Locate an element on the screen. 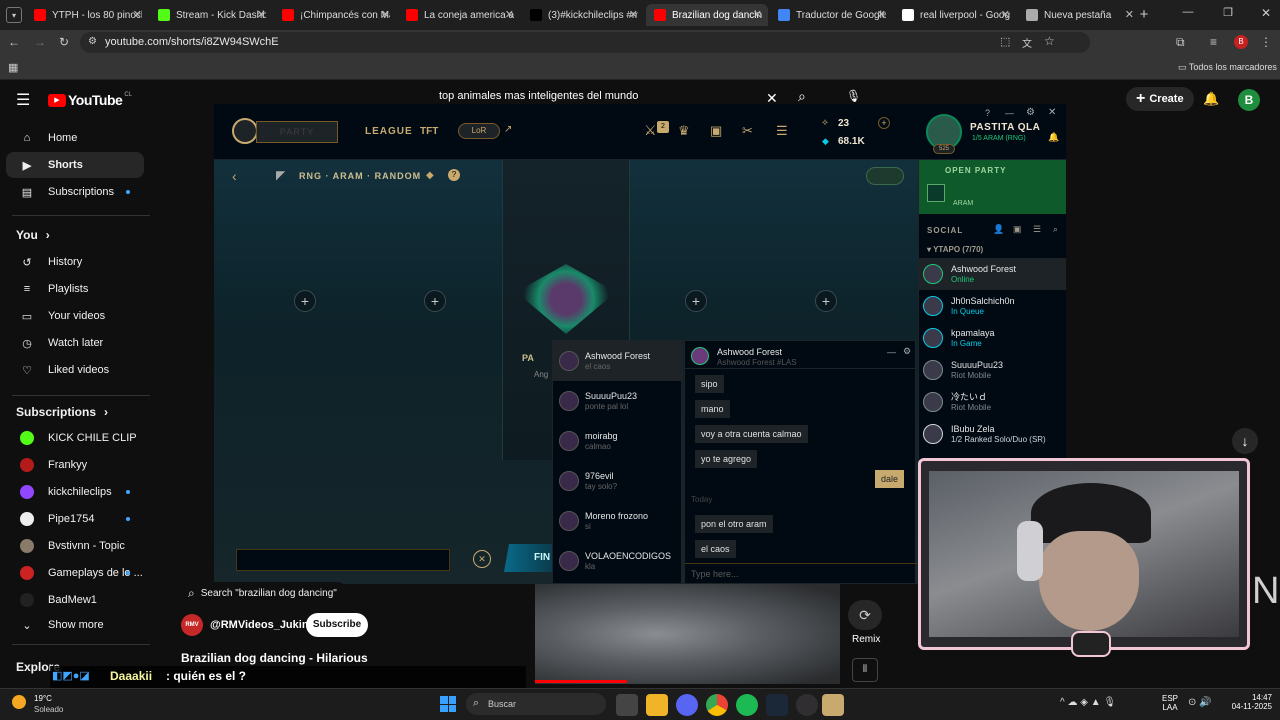 The width and height of the screenshot is (1280, 720). help-icon: ? is located at coordinates (987, 113).